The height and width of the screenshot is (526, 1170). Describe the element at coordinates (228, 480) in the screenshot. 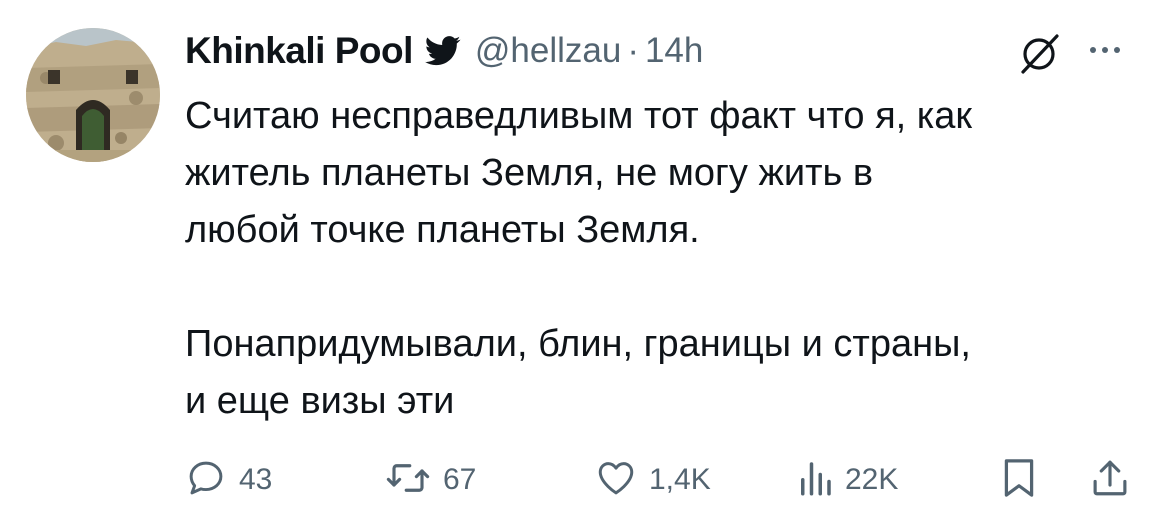

I see `reply-button: 43` at that location.